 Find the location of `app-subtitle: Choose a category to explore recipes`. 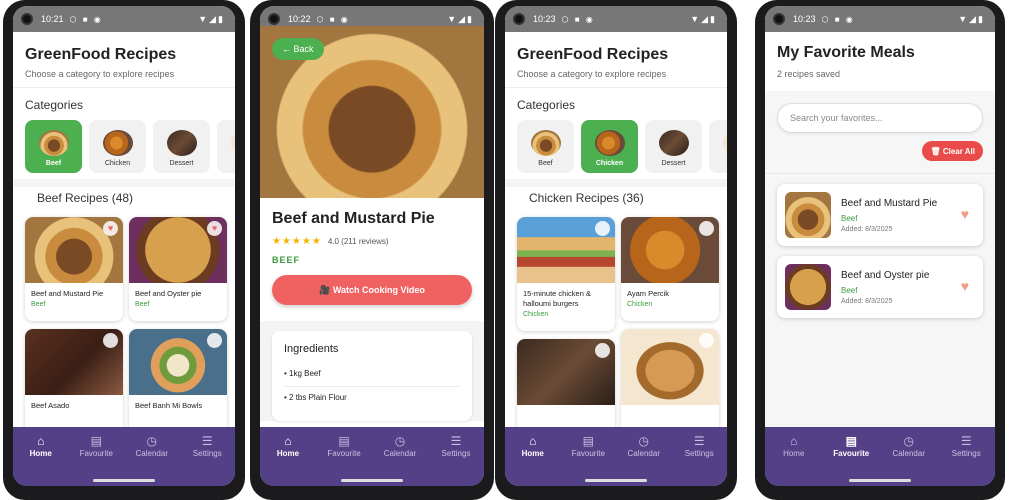

app-subtitle: Choose a category to explore recipes is located at coordinates (100, 74).